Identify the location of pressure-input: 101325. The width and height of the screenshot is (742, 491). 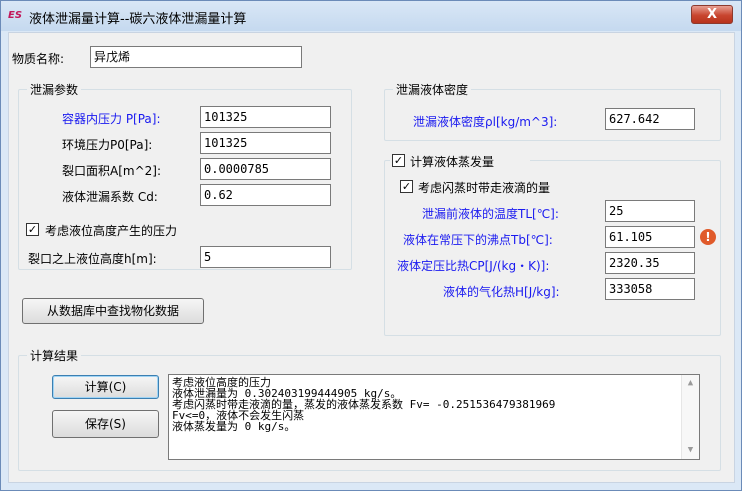
(265, 117).